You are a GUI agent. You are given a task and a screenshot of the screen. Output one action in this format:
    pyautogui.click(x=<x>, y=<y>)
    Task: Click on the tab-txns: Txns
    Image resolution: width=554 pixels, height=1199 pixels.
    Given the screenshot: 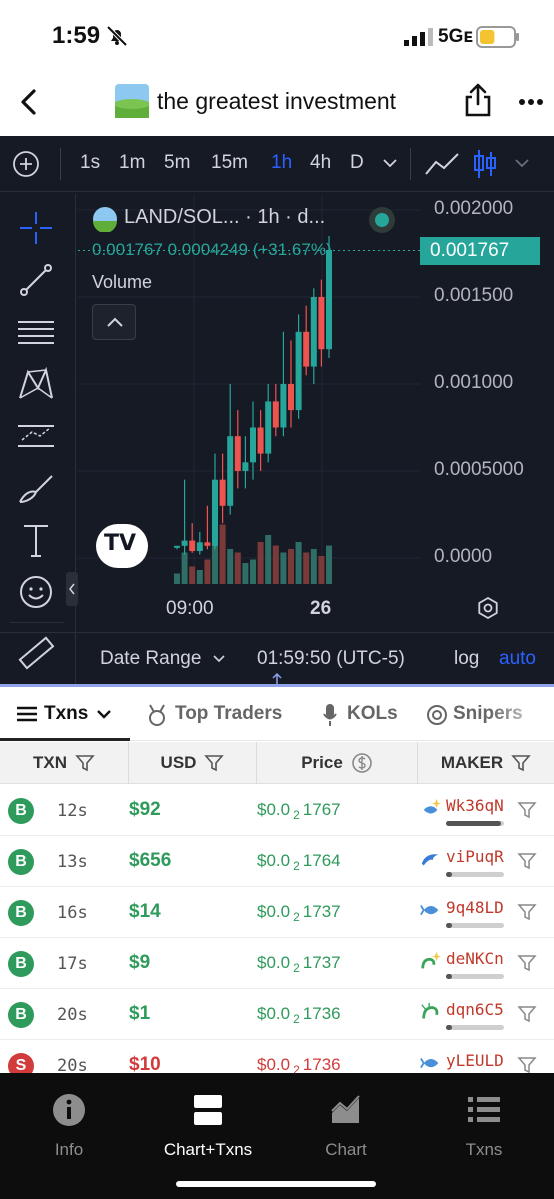 What is the action you would take?
    pyautogui.click(x=66, y=714)
    